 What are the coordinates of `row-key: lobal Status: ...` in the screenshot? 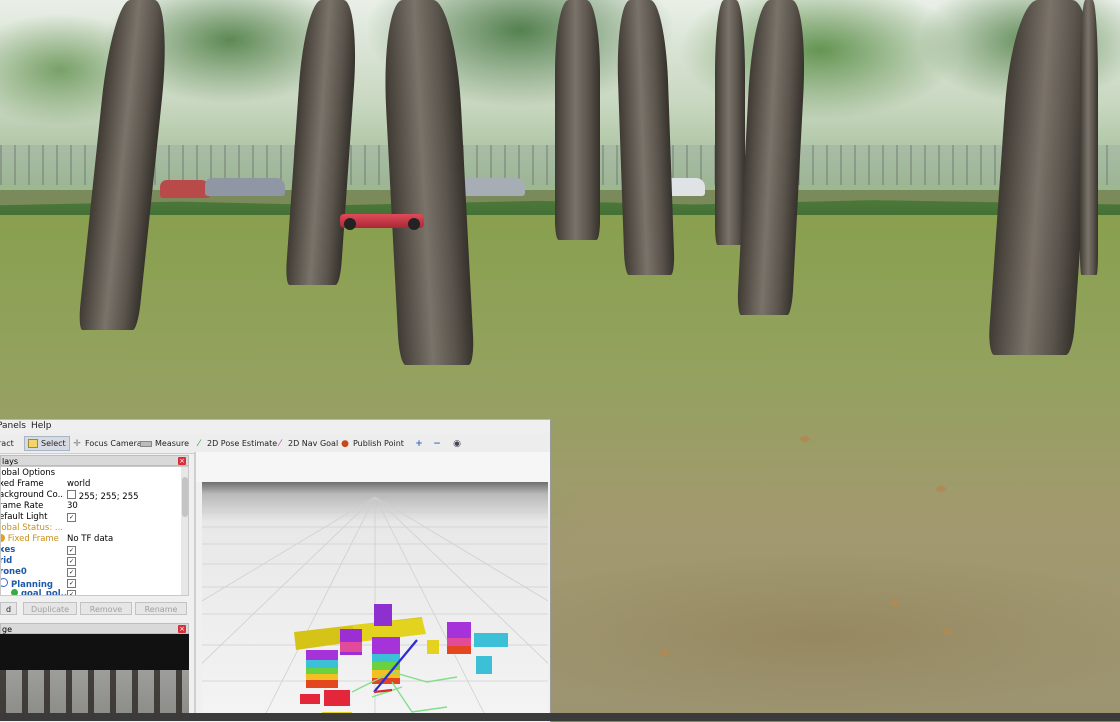 It's located at (31, 528).